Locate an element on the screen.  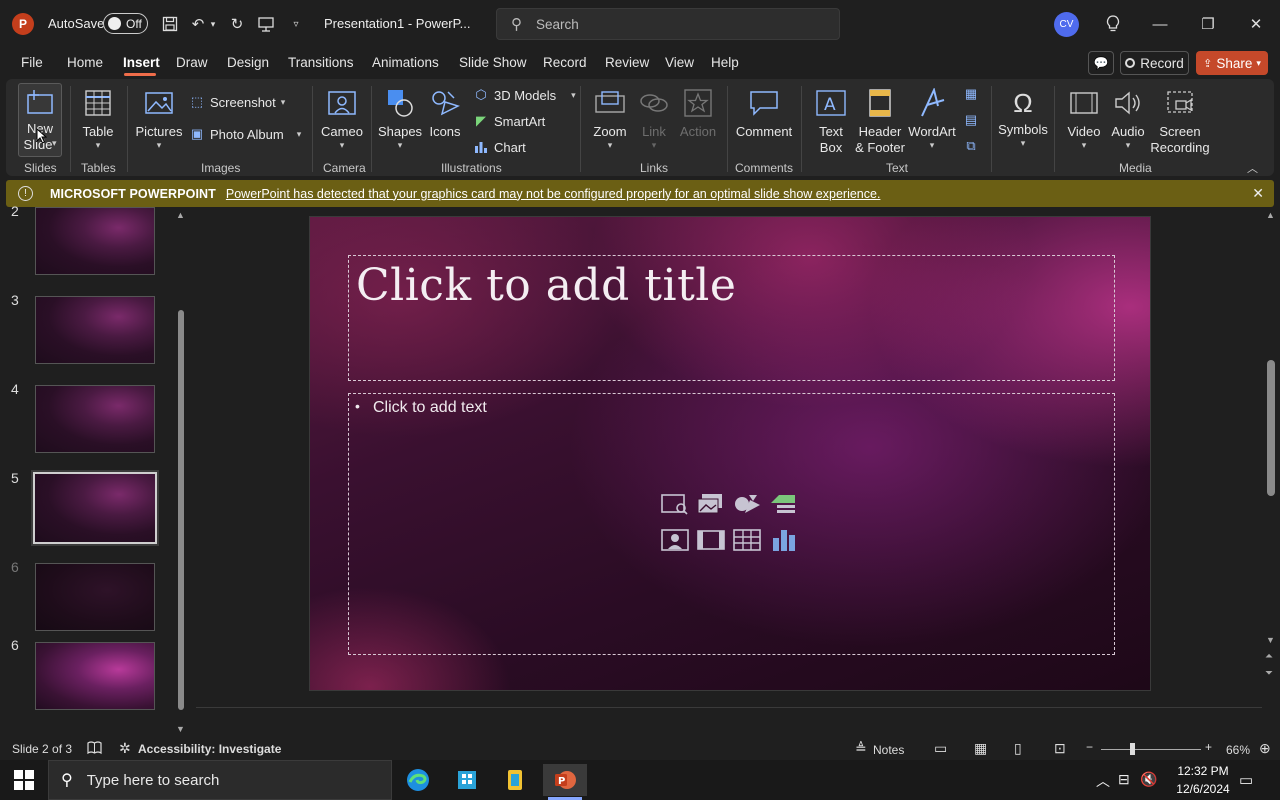
reading-view-icon: ▯ is located at coordinates (1018, 748).